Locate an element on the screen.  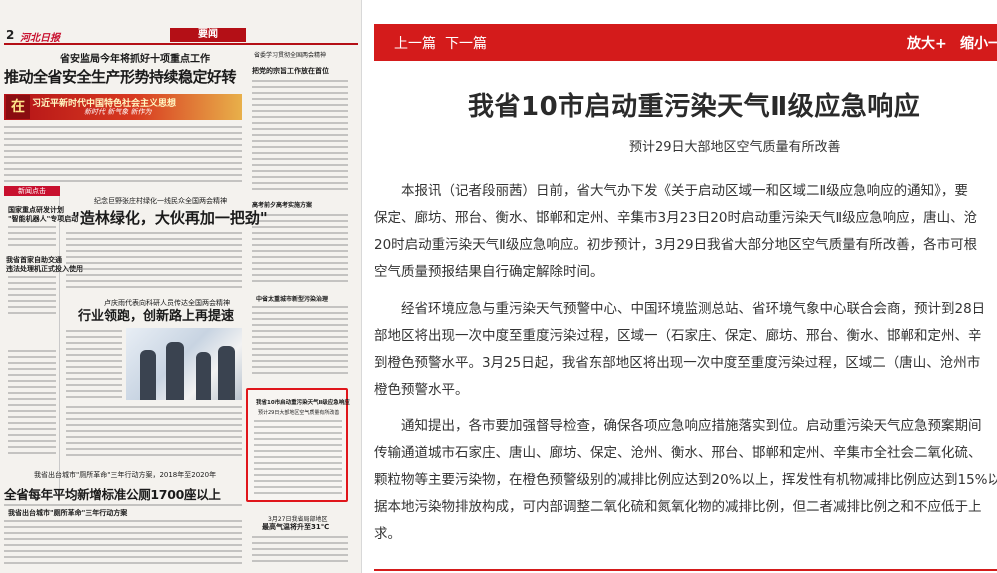
paper-header: 2 河北日报 要闻 is located at coordinates (181, 36).